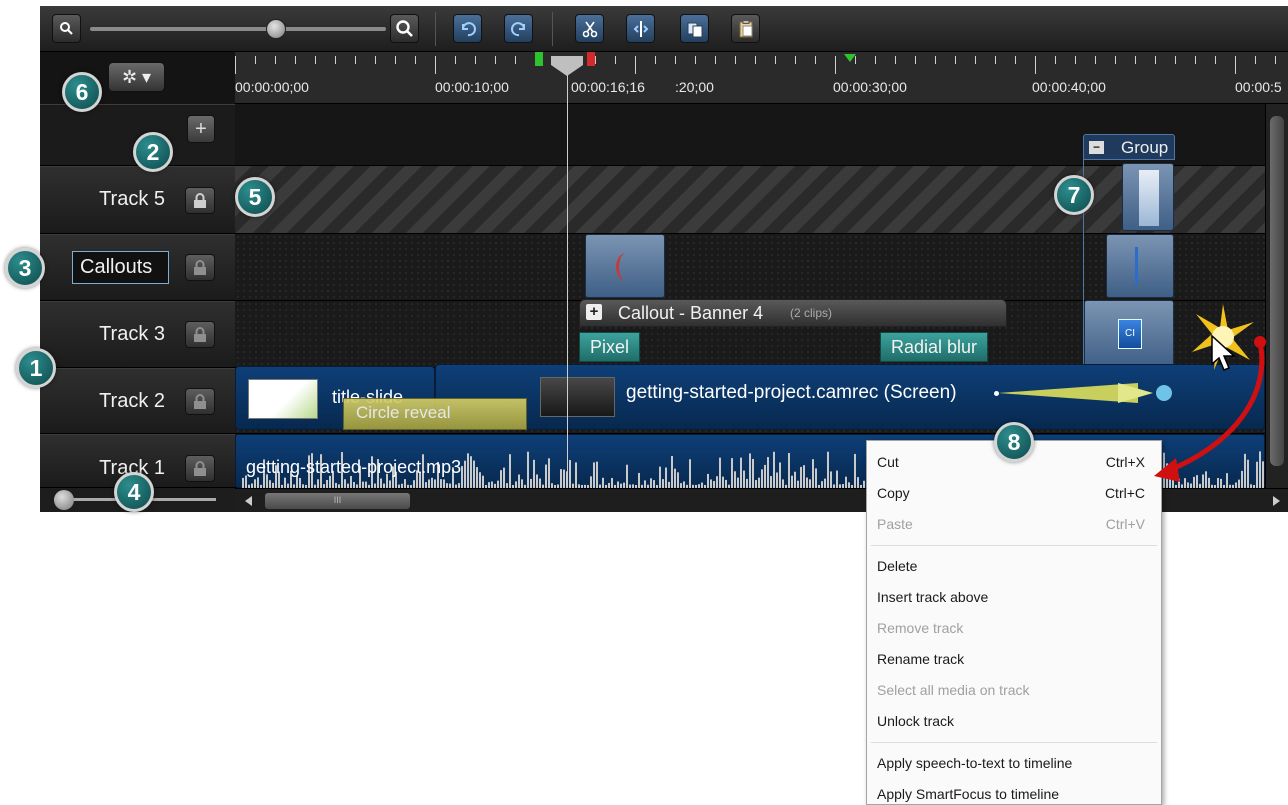 The height and width of the screenshot is (805, 1288). I want to click on callout-badge-8: 8, so click(1014, 442).